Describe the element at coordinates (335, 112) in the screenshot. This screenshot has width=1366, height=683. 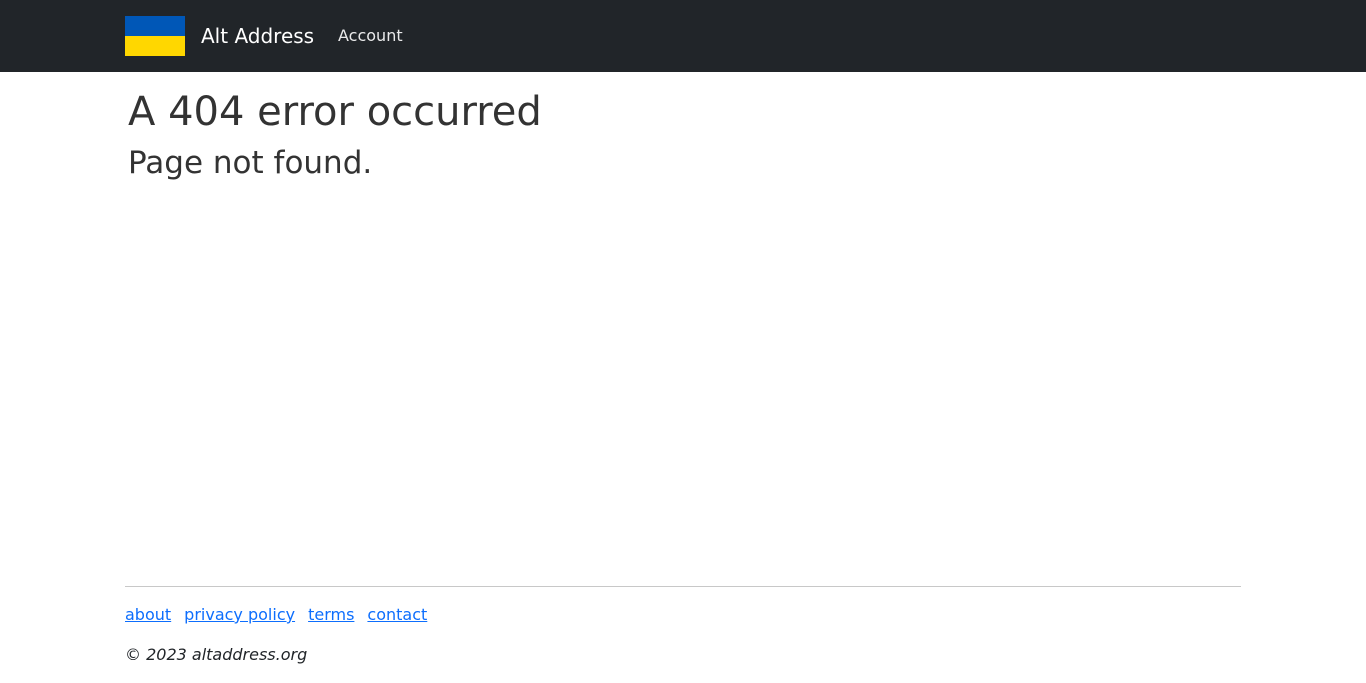
I see `error-title: A 404 error occurred` at that location.